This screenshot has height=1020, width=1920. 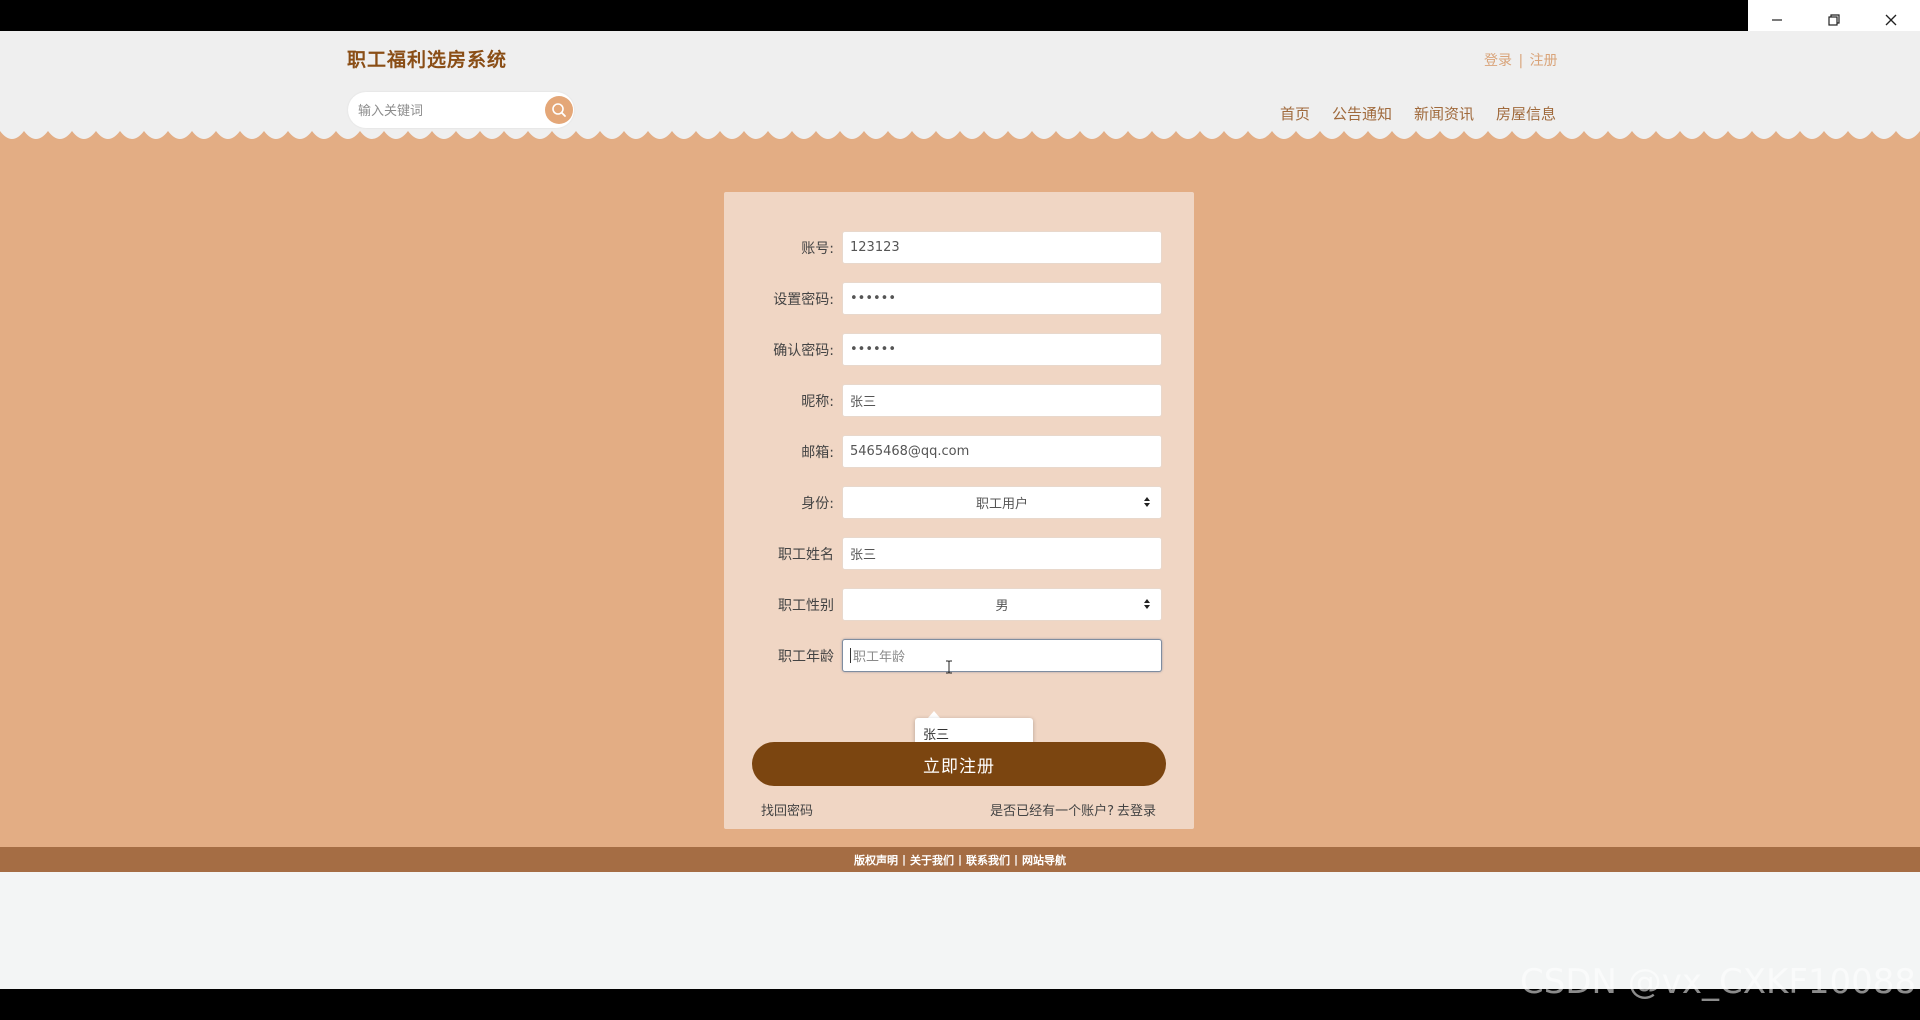 I want to click on field-label: 昵称:, so click(x=817, y=402).